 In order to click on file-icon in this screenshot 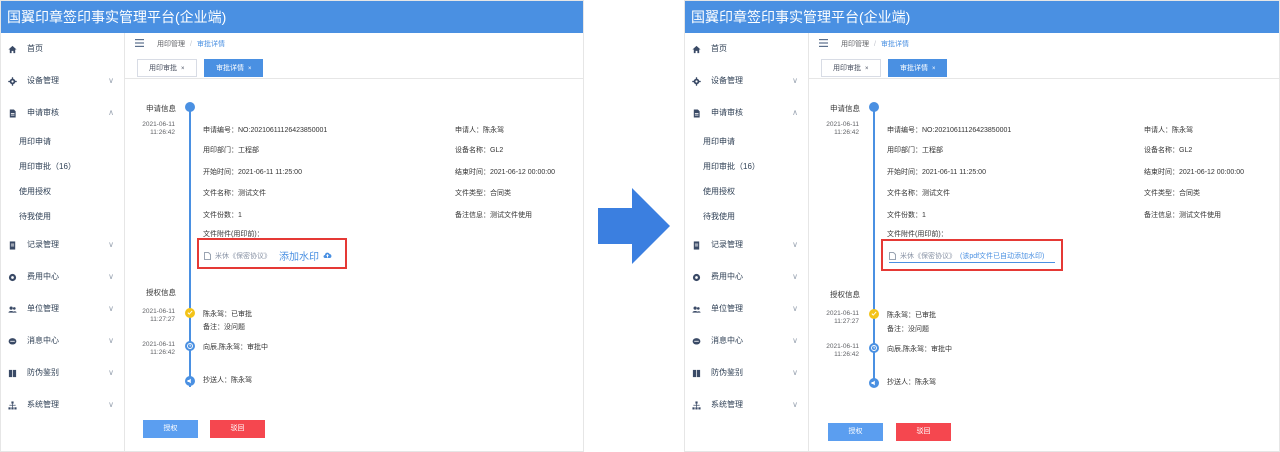, I will do `click(207, 255)`.